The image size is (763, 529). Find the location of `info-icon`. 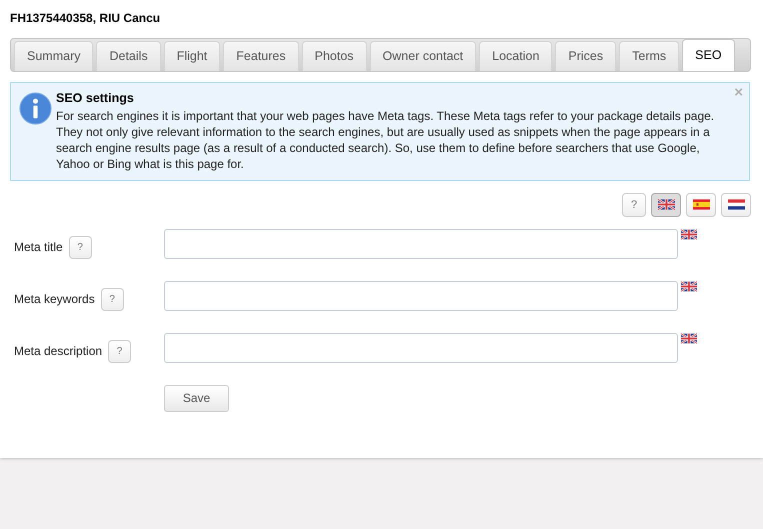

info-icon is located at coordinates (35, 108).